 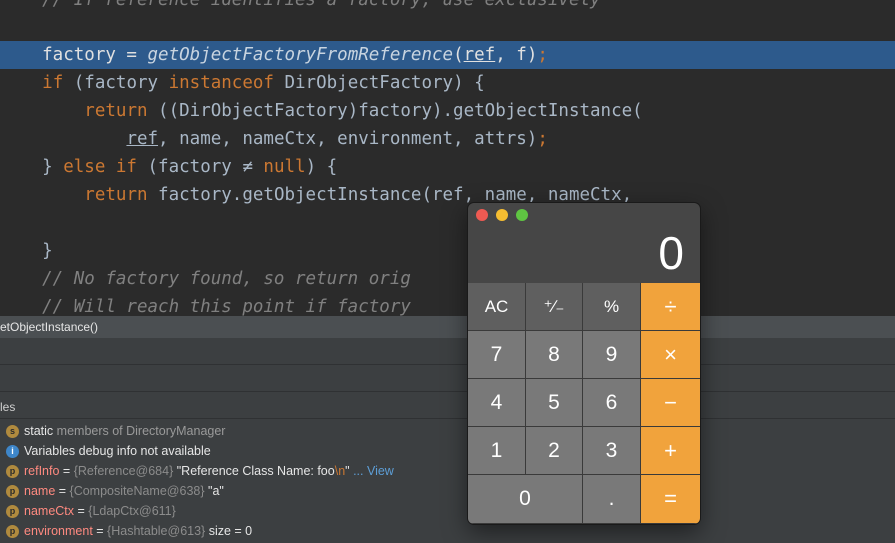 I want to click on code-line-comment-3: // Will reach this point if factory, so click(x=205, y=306).